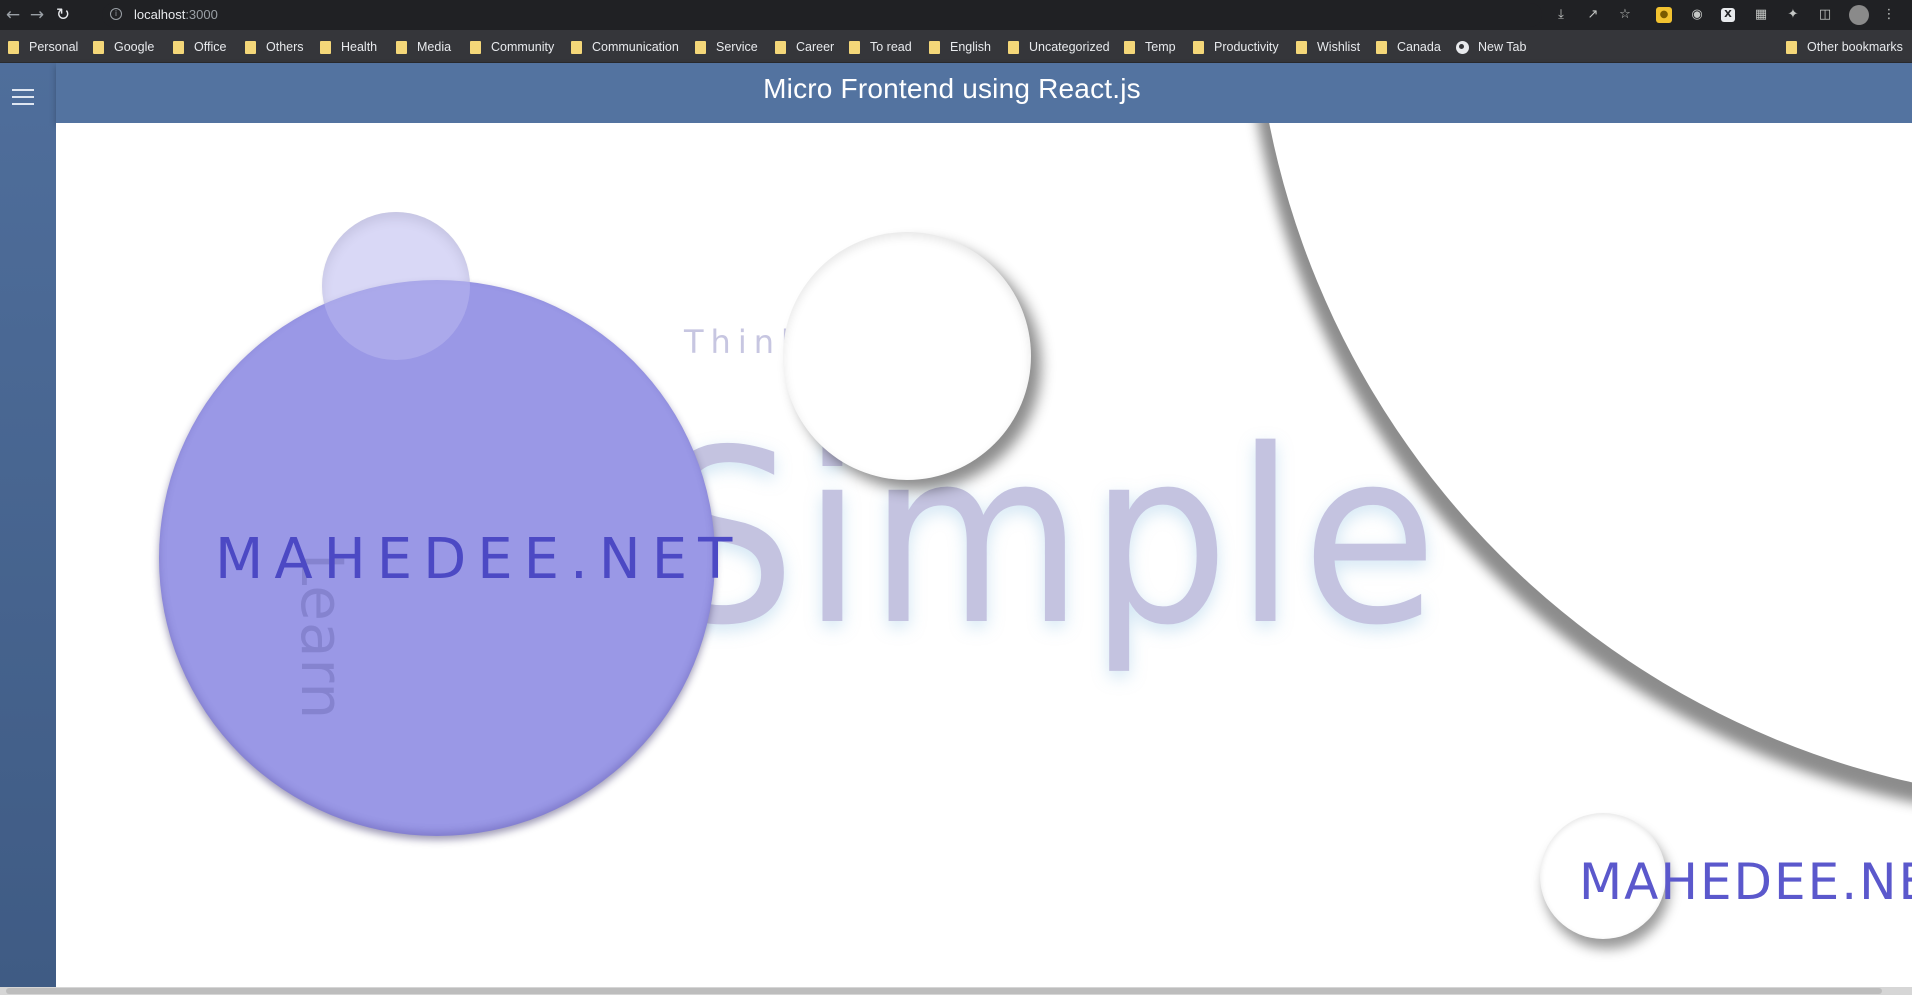 Image resolution: width=1912 pixels, height=995 pixels. What do you see at coordinates (1793, 15) in the screenshot?
I see `extensions-puzzle-icon: ✦` at bounding box center [1793, 15].